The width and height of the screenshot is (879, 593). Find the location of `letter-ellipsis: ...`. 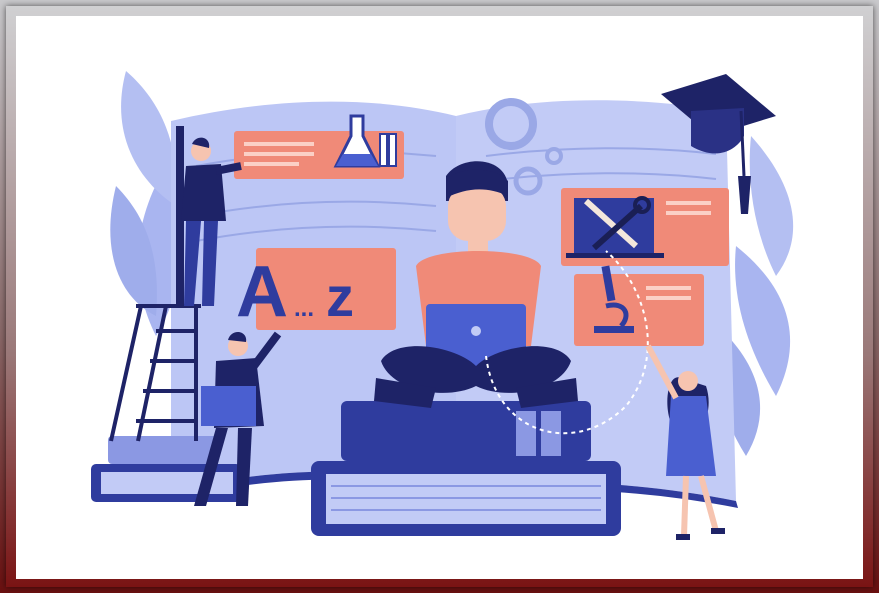

letter-ellipsis: ... is located at coordinates (304, 308).